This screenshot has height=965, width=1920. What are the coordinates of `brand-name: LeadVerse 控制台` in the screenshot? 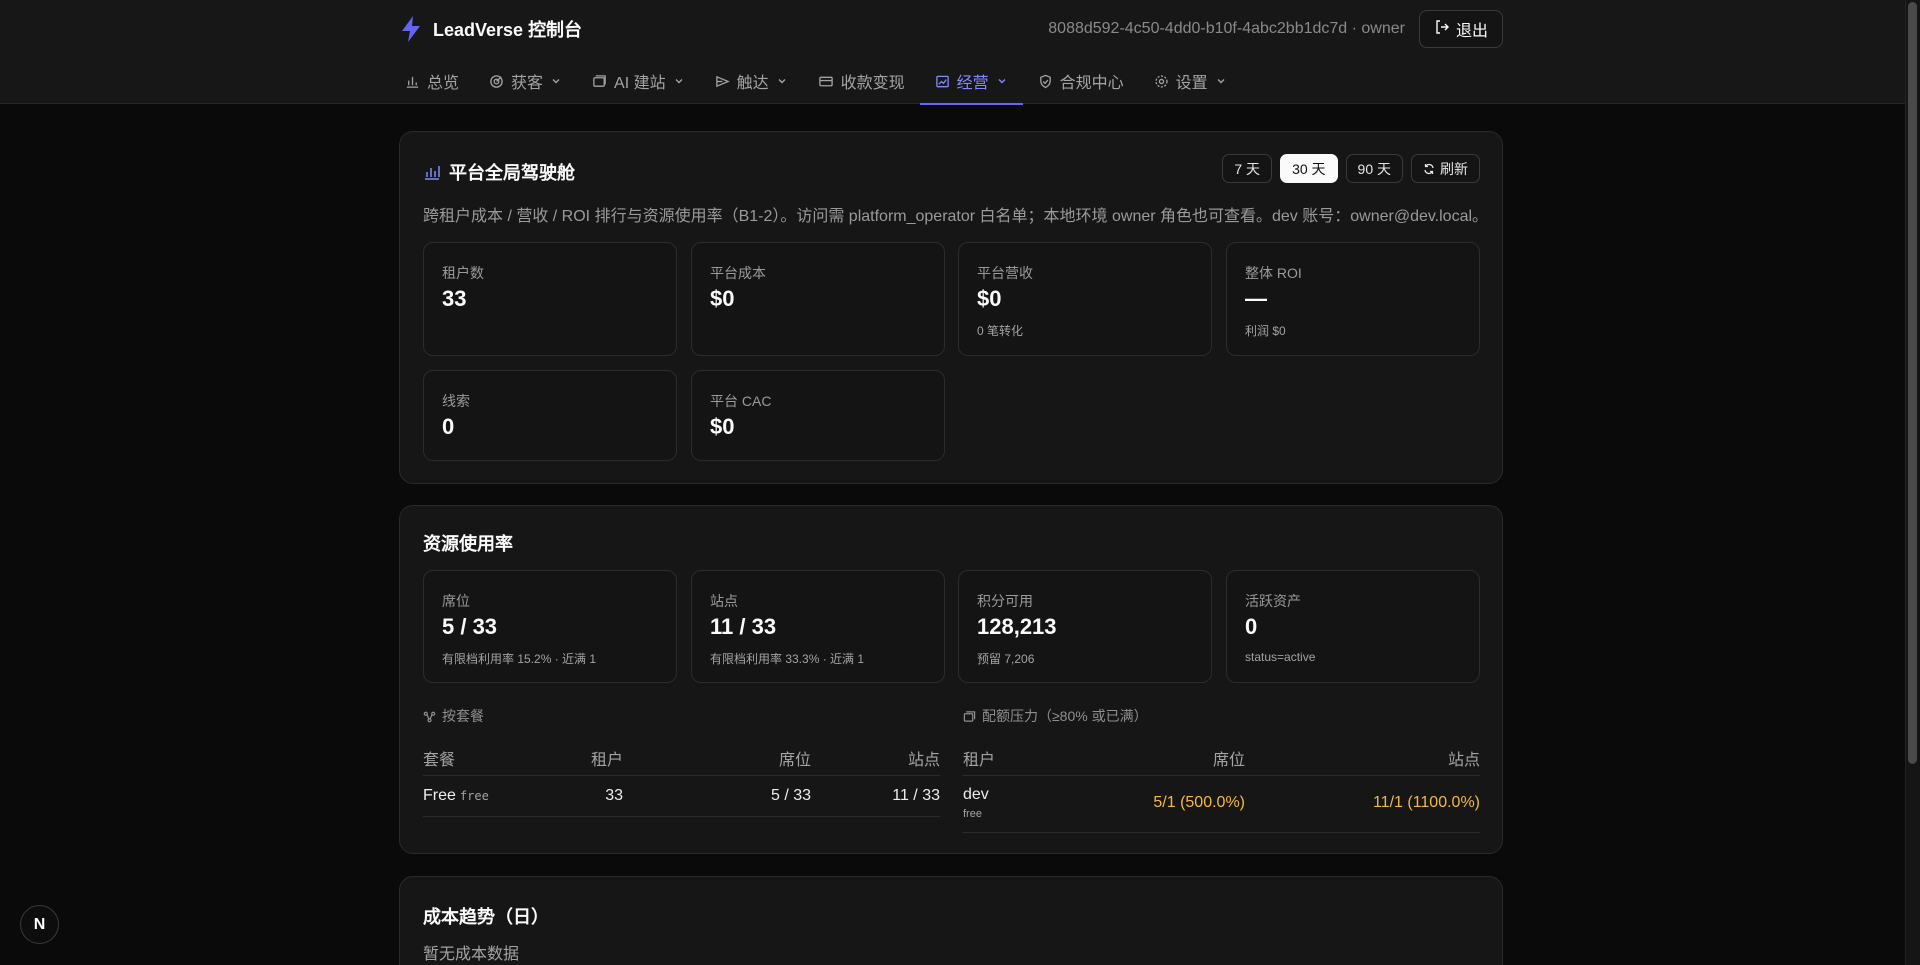 It's located at (508, 30).